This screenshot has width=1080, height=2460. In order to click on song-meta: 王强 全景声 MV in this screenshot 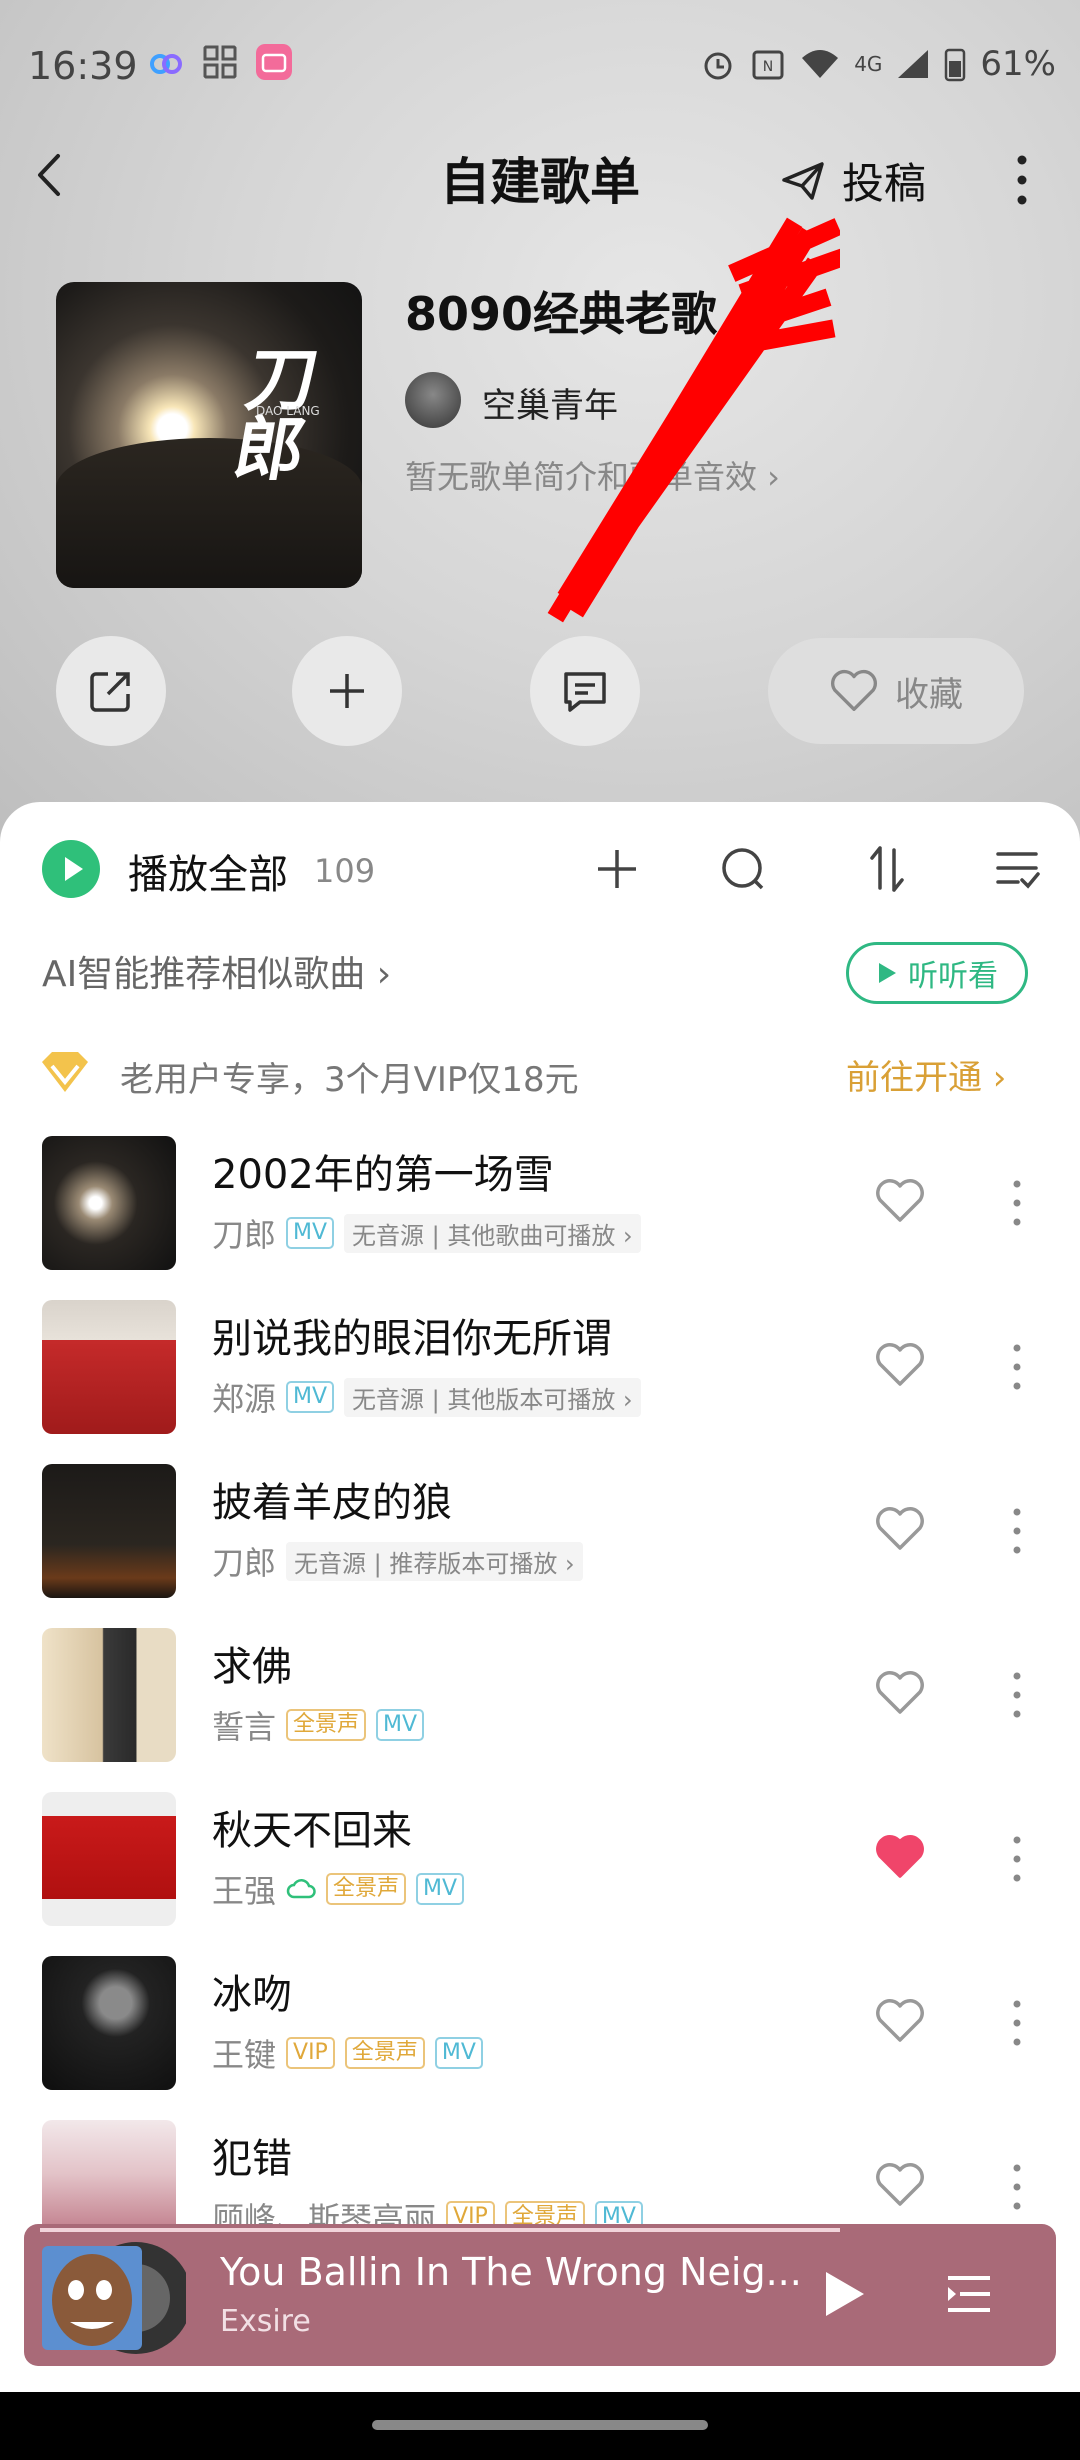, I will do `click(338, 1889)`.